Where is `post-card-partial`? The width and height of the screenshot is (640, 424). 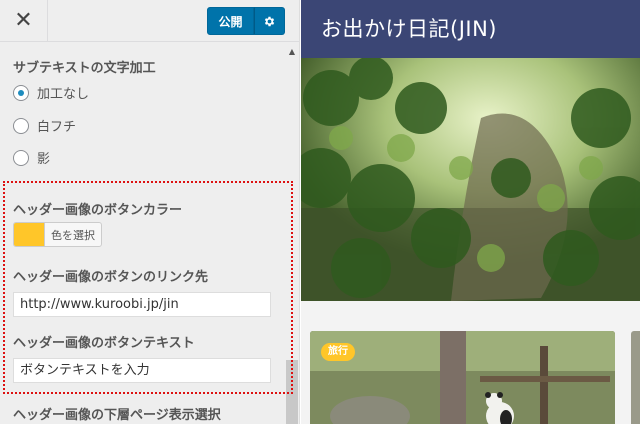 post-card-partial is located at coordinates (635, 377).